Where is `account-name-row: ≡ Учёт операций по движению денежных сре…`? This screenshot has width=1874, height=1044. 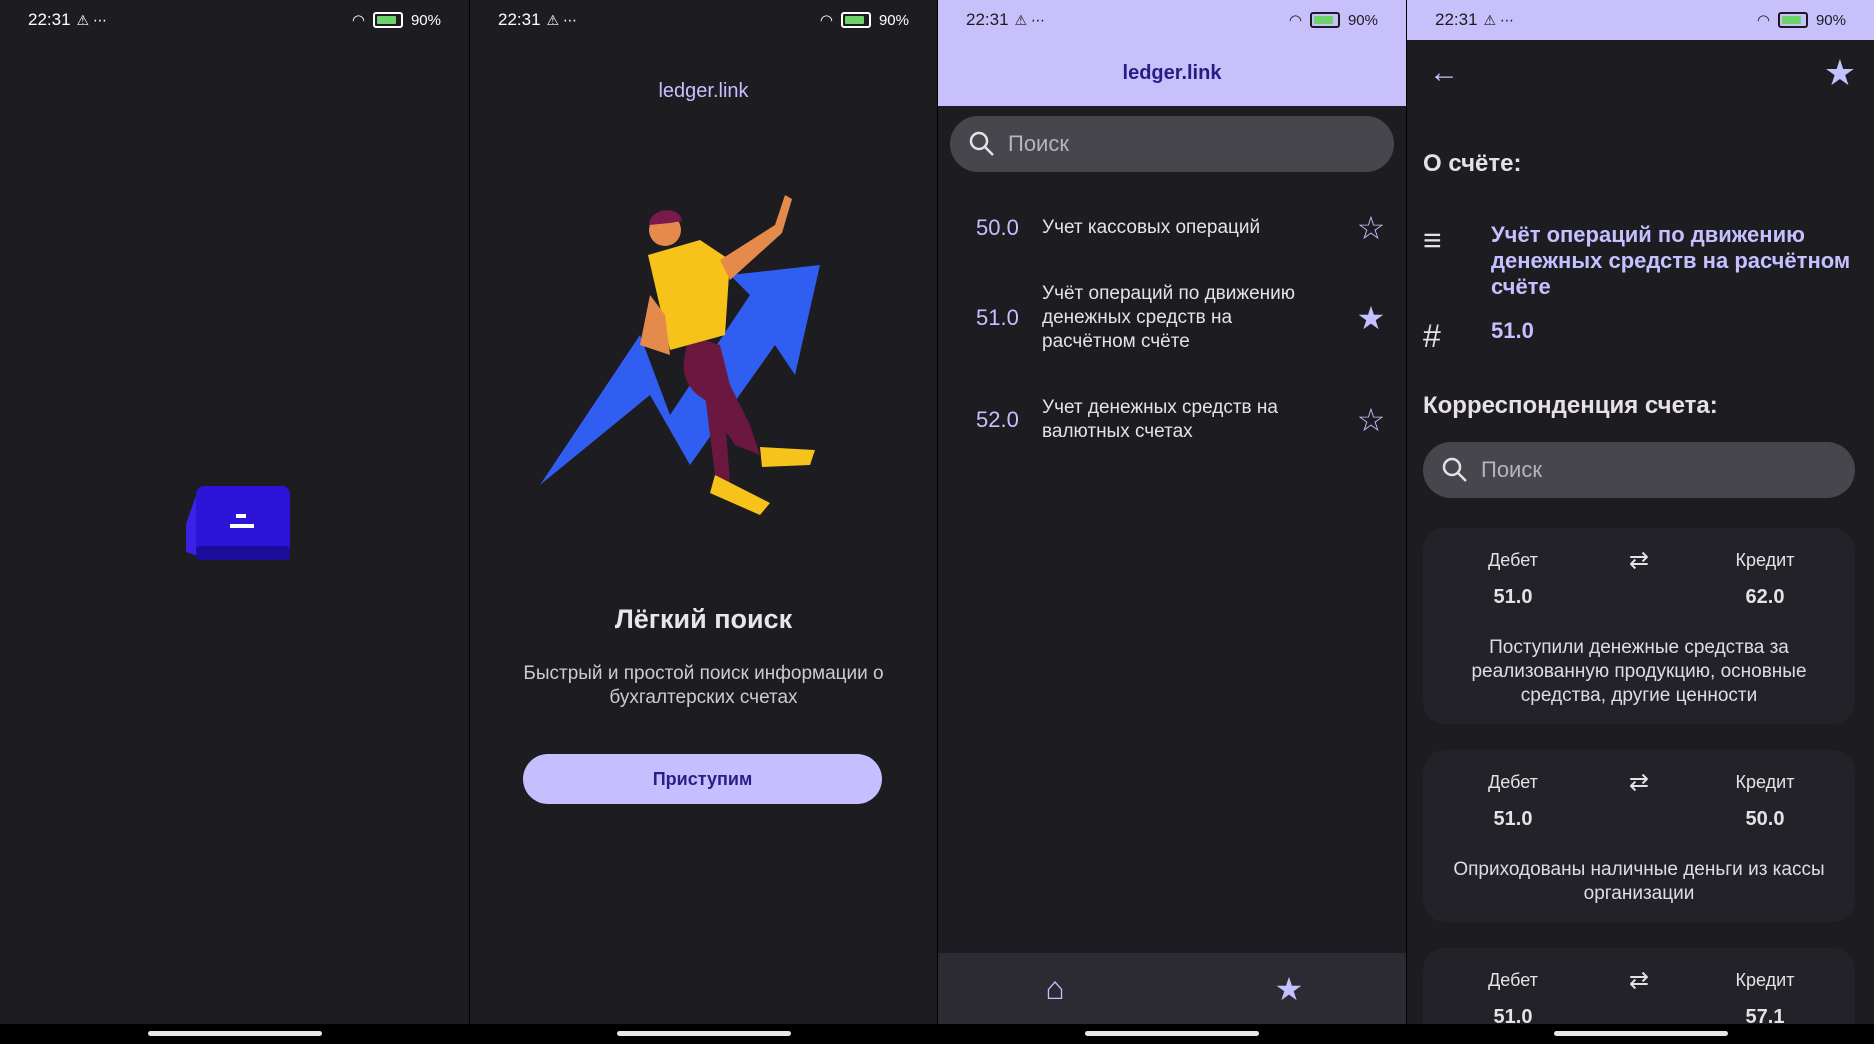 account-name-row: ≡ Учёт операций по движению денежных сре… is located at coordinates (1640, 261).